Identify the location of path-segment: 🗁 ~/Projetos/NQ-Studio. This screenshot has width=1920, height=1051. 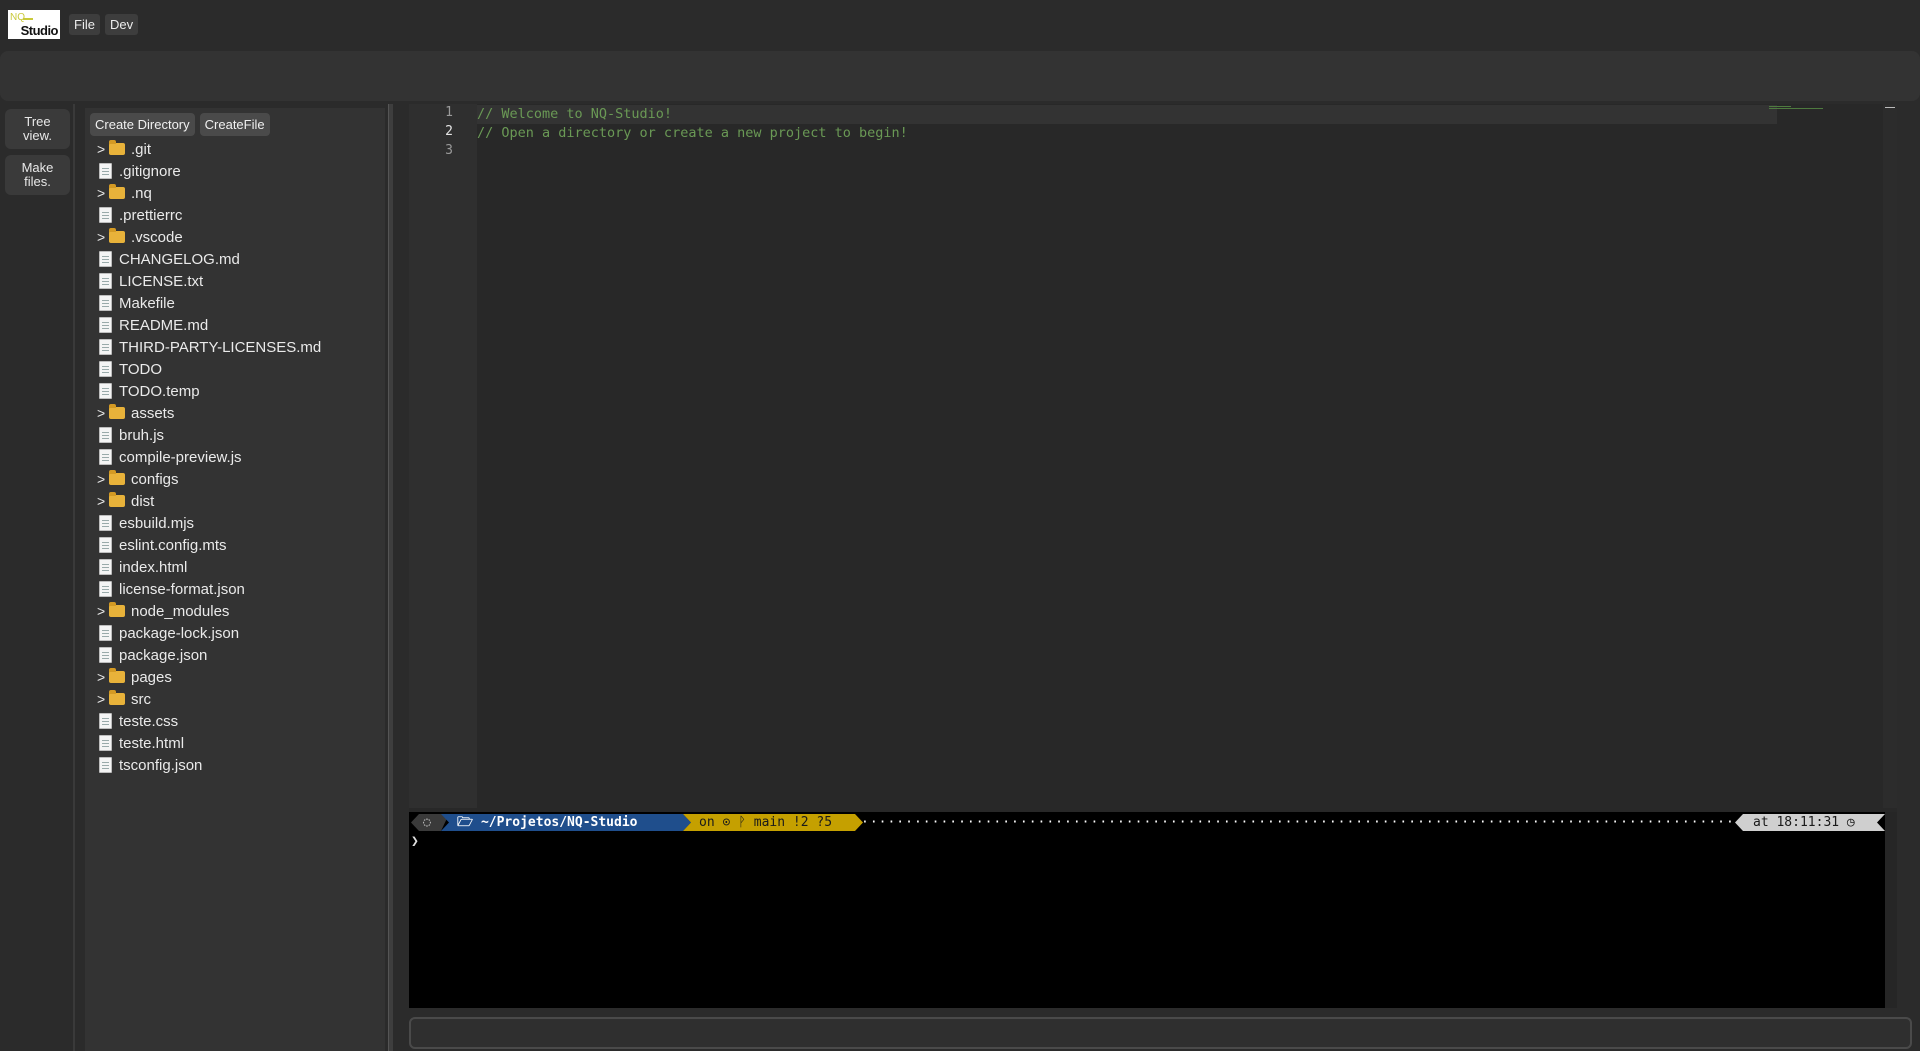
(566, 822).